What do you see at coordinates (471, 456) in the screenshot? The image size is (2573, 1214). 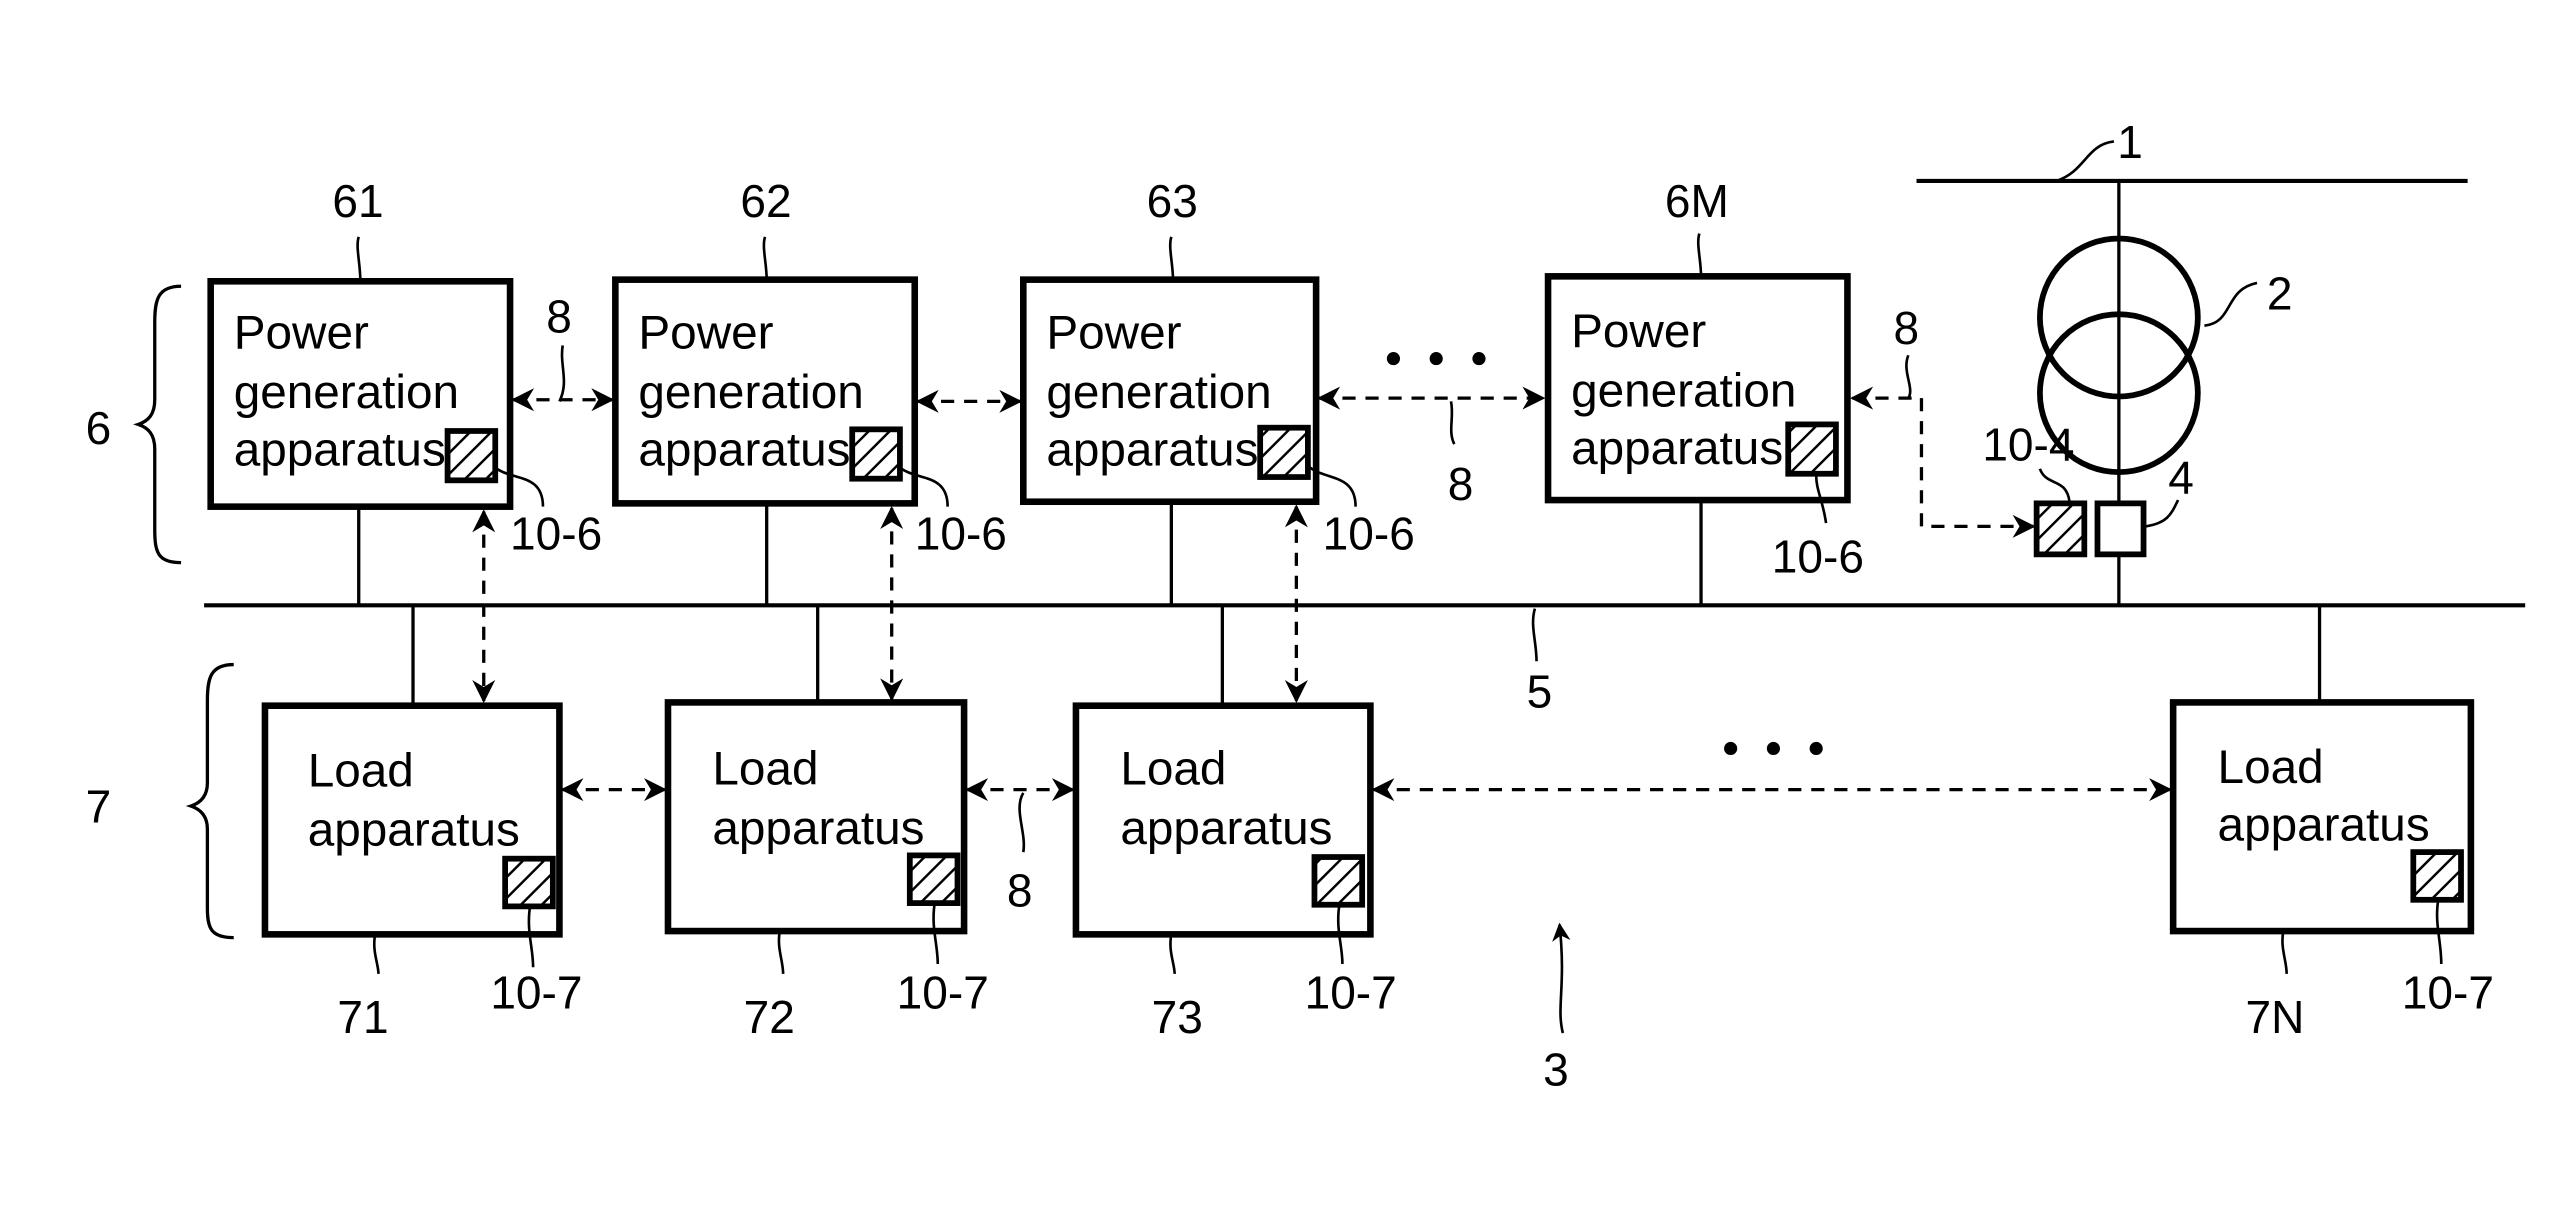 I see `gen-61-comm-unit` at bounding box center [471, 456].